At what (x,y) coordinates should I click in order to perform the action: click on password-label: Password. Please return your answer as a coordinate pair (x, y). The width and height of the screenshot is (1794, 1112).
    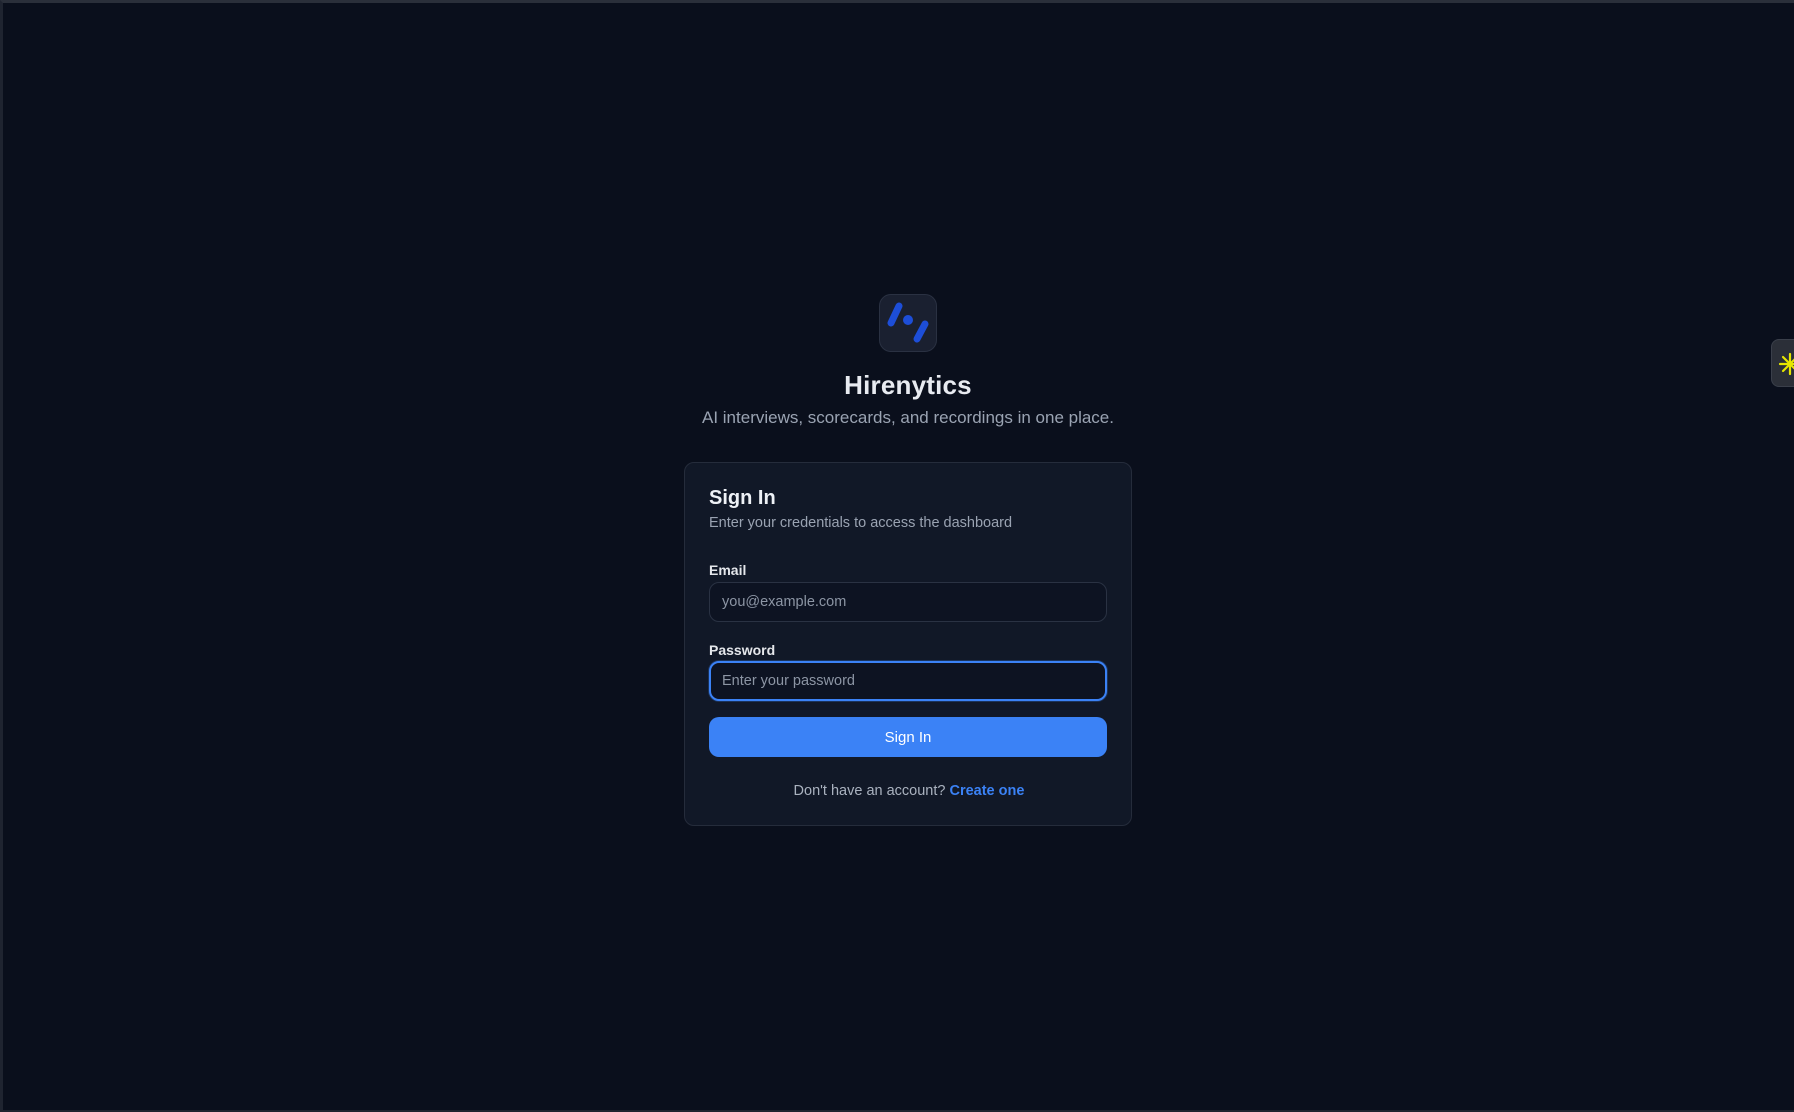
    Looking at the image, I should click on (742, 650).